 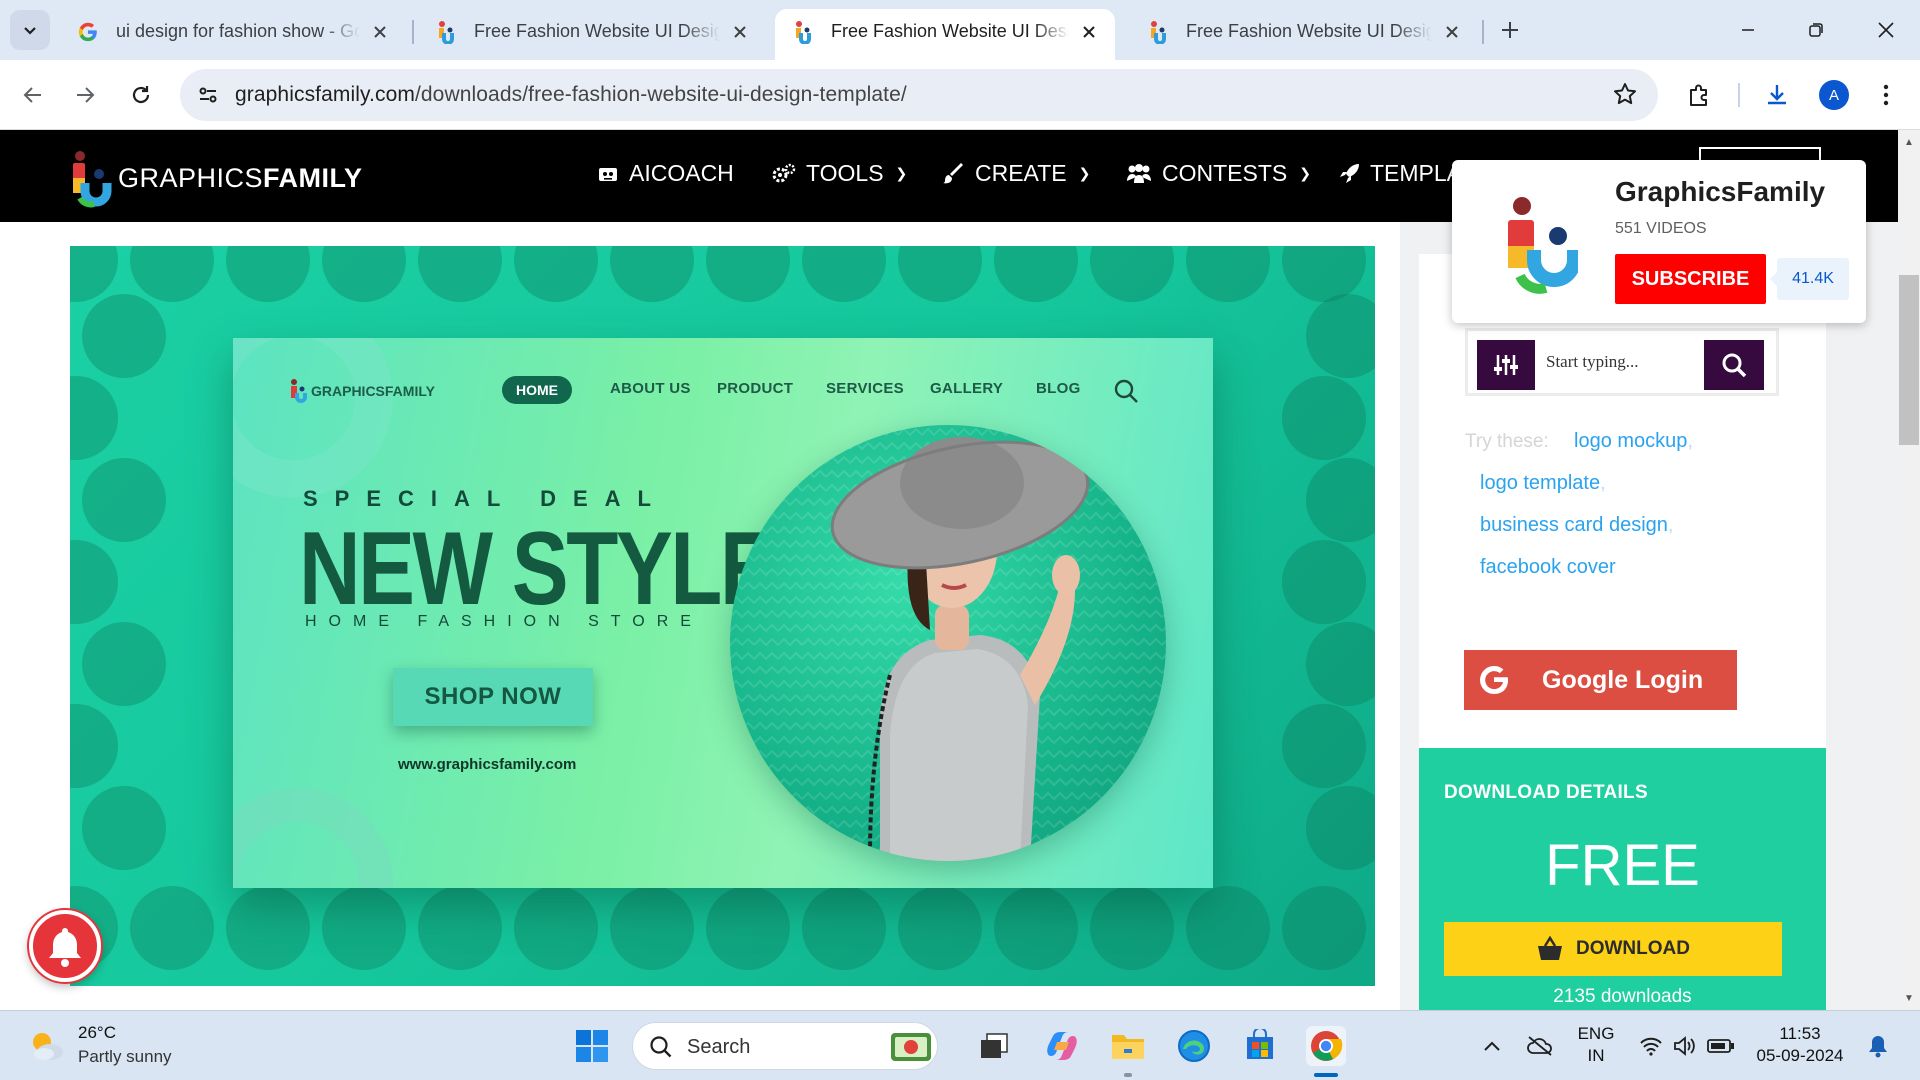 What do you see at coordinates (1626, 95) in the screenshot?
I see `bookmark-star-icon` at bounding box center [1626, 95].